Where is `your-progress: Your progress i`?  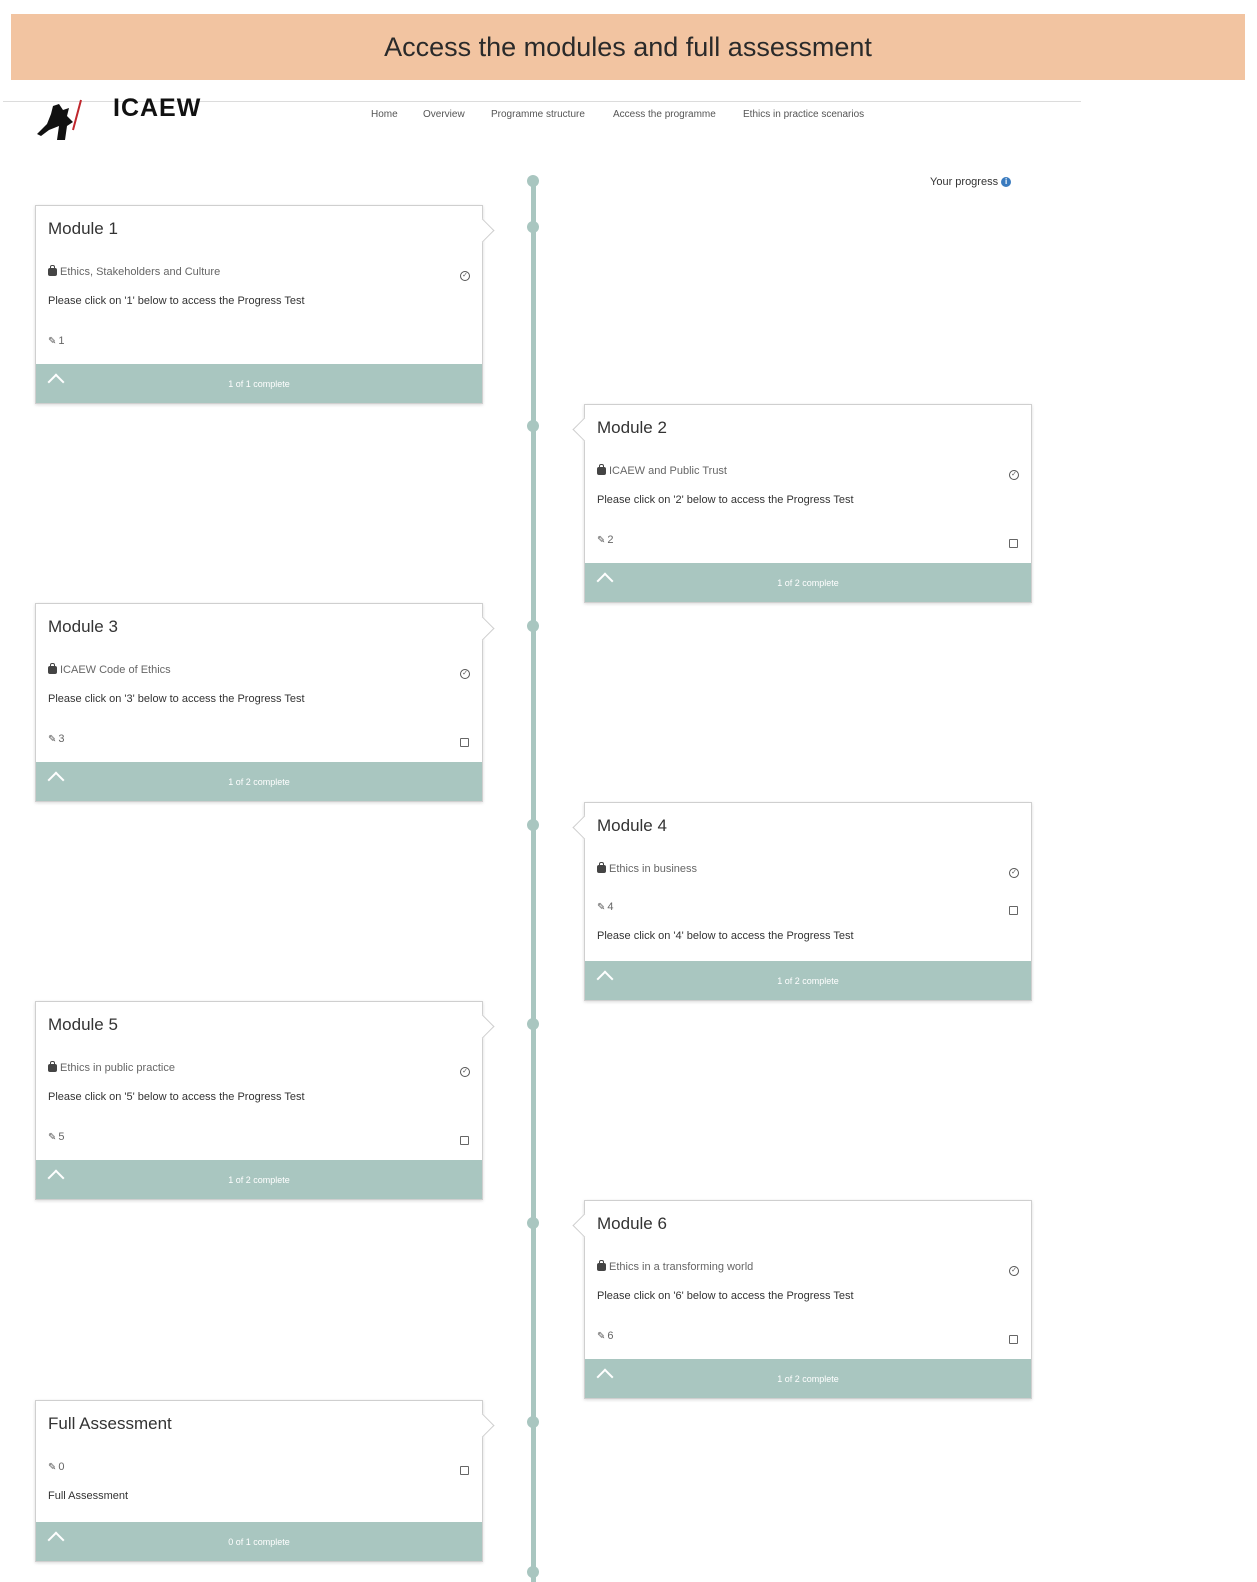 your-progress: Your progress i is located at coordinates (971, 182).